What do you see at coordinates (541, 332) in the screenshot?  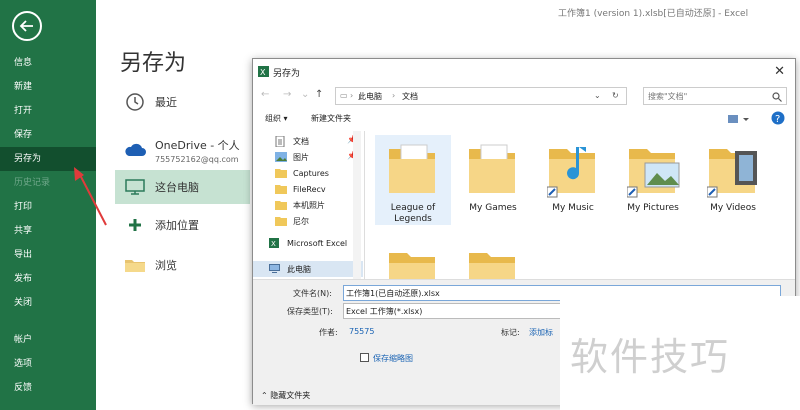 I see `add-tag-link: 添加标` at bounding box center [541, 332].